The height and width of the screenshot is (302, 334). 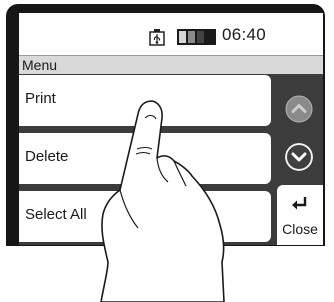 I want to click on side-controls: Close, so click(x=299, y=160).